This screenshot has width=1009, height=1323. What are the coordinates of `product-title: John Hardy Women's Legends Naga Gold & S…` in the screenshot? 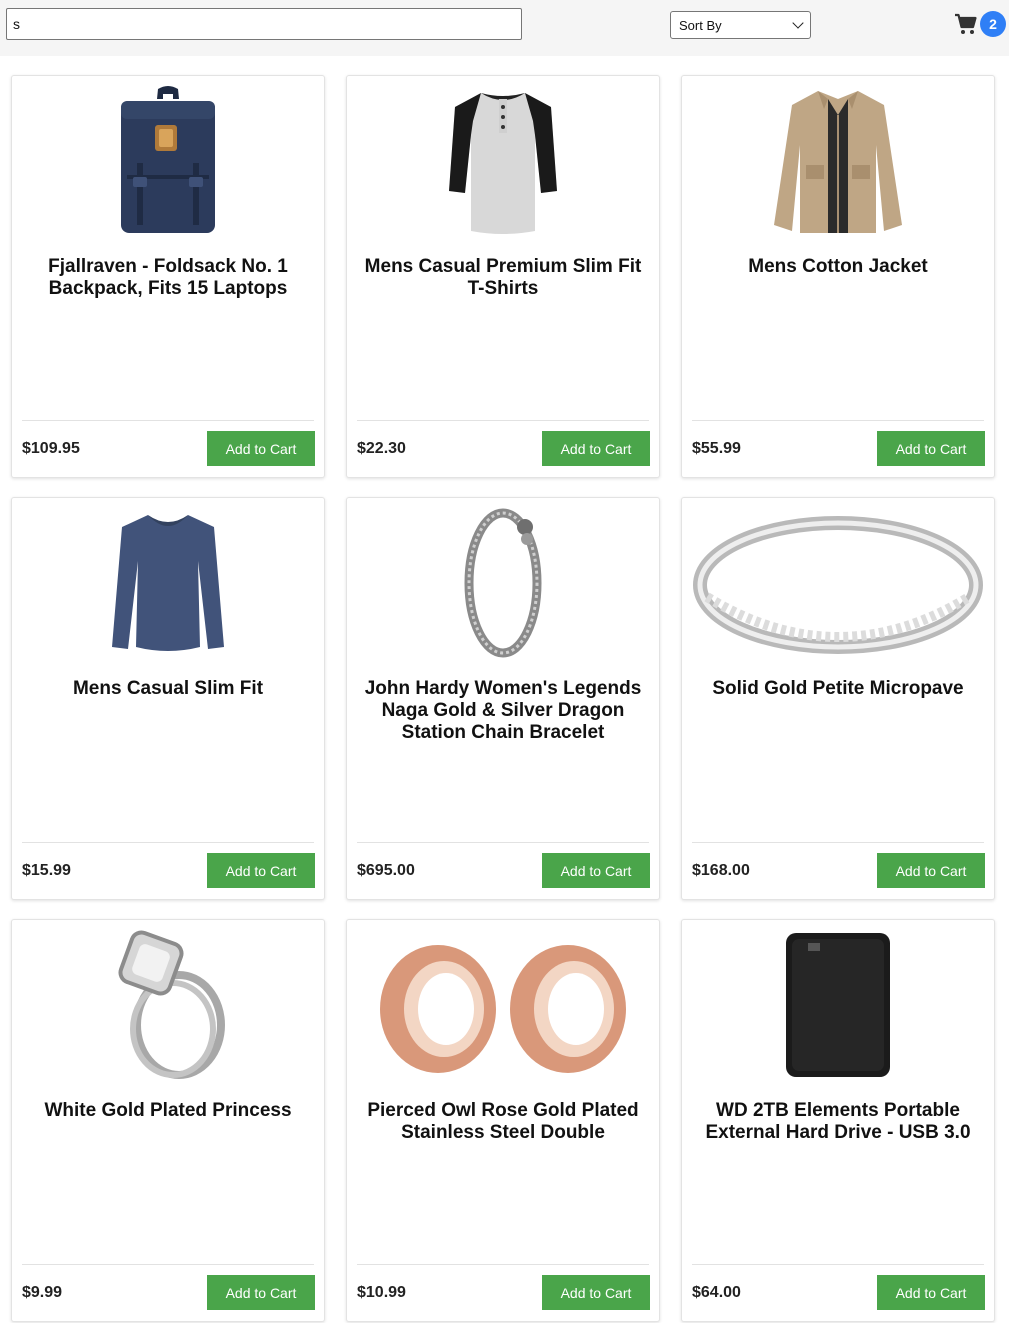 It's located at (503, 711).